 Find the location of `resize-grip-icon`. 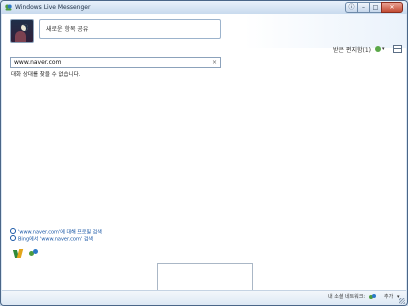

resize-grip-icon is located at coordinates (402, 301).